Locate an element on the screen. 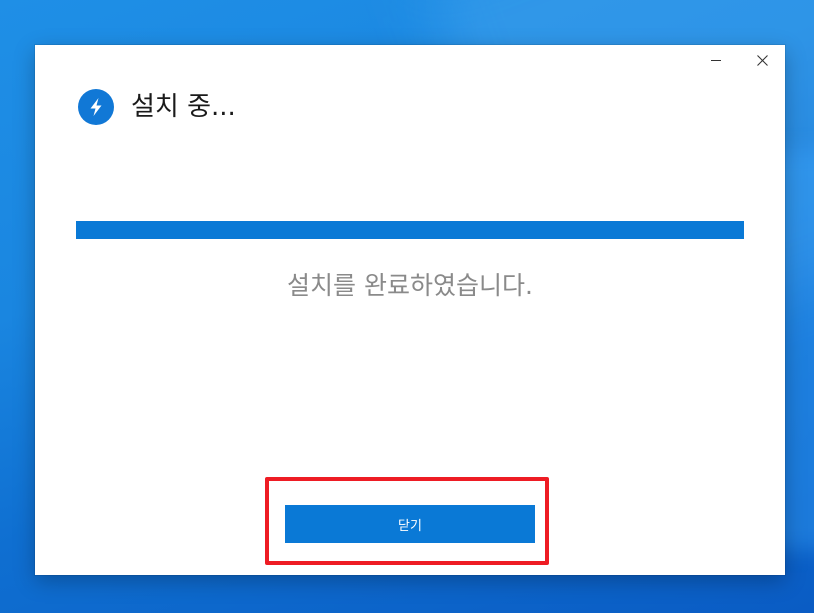  close-icon is located at coordinates (762, 60).